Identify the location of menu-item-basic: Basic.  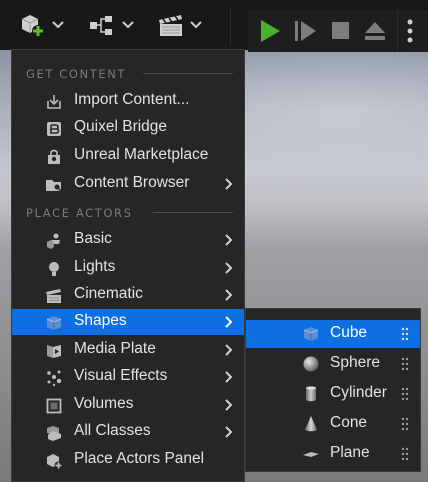
(128, 240).